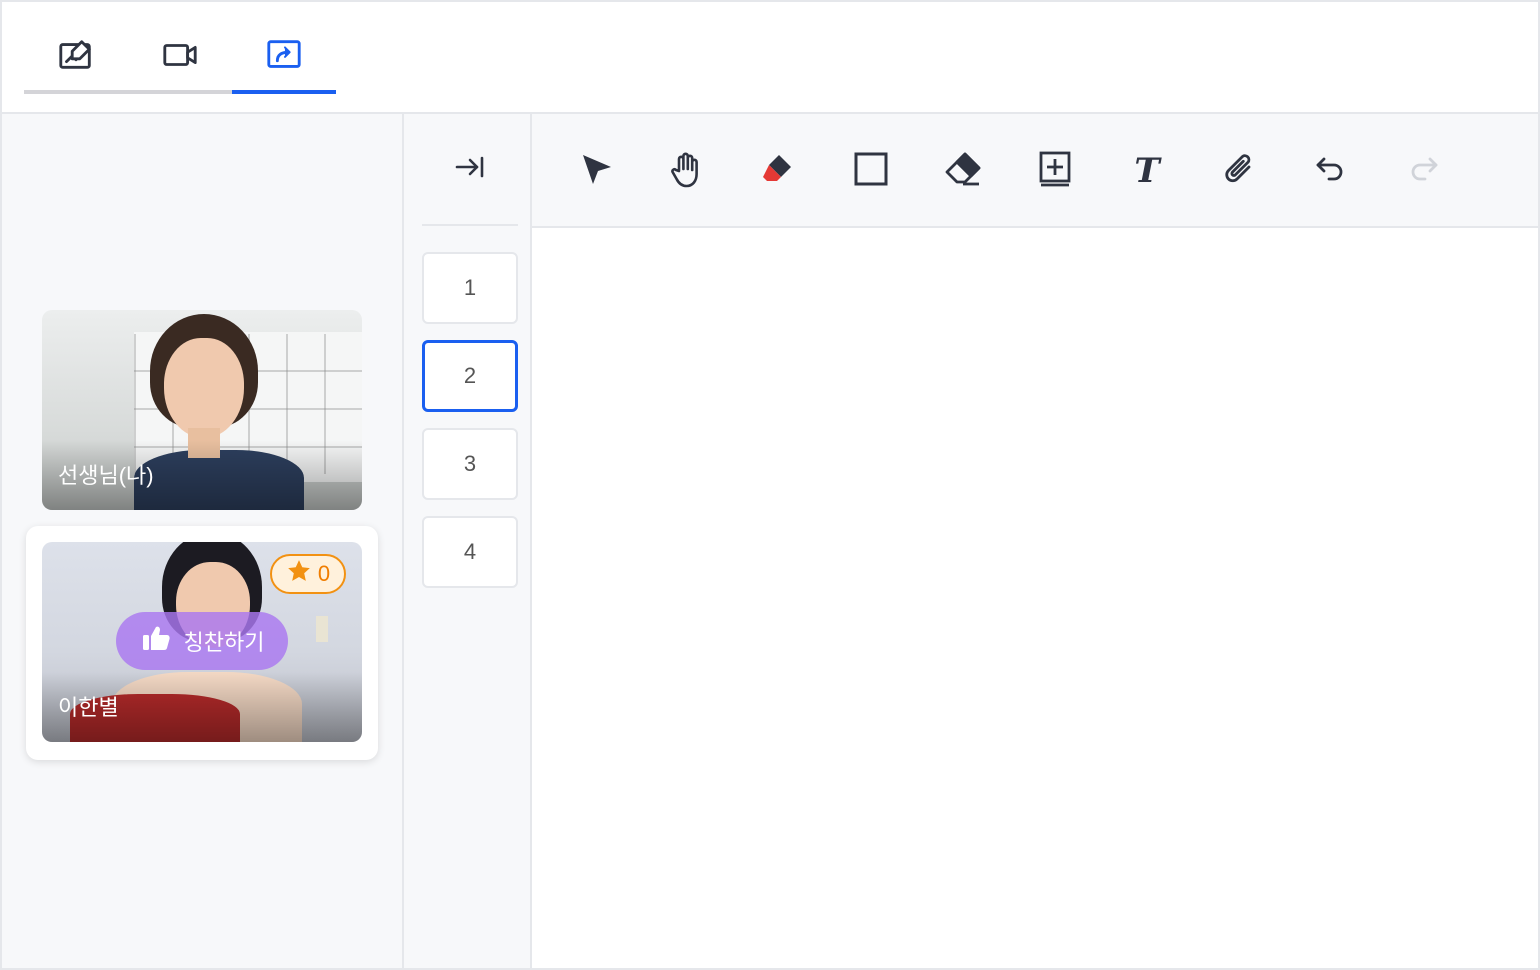  I want to click on add-page-icon, so click(1055, 171).